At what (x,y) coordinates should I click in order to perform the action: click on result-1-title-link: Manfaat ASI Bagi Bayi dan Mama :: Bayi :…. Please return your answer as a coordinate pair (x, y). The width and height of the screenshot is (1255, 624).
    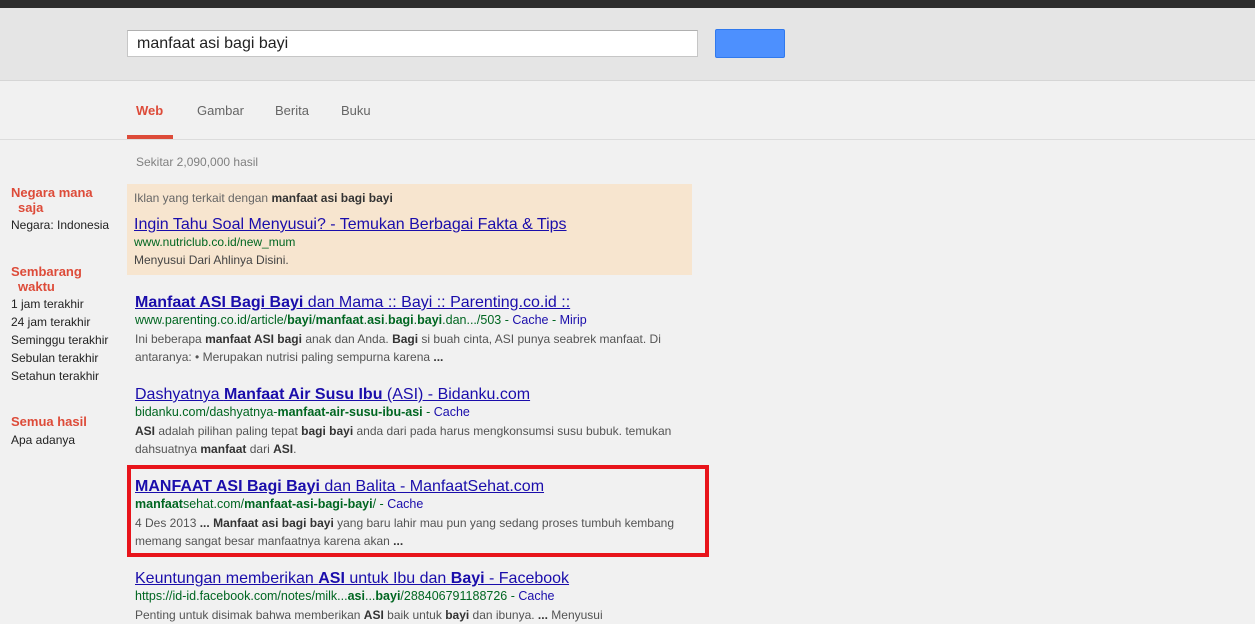
    Looking at the image, I should click on (352, 303).